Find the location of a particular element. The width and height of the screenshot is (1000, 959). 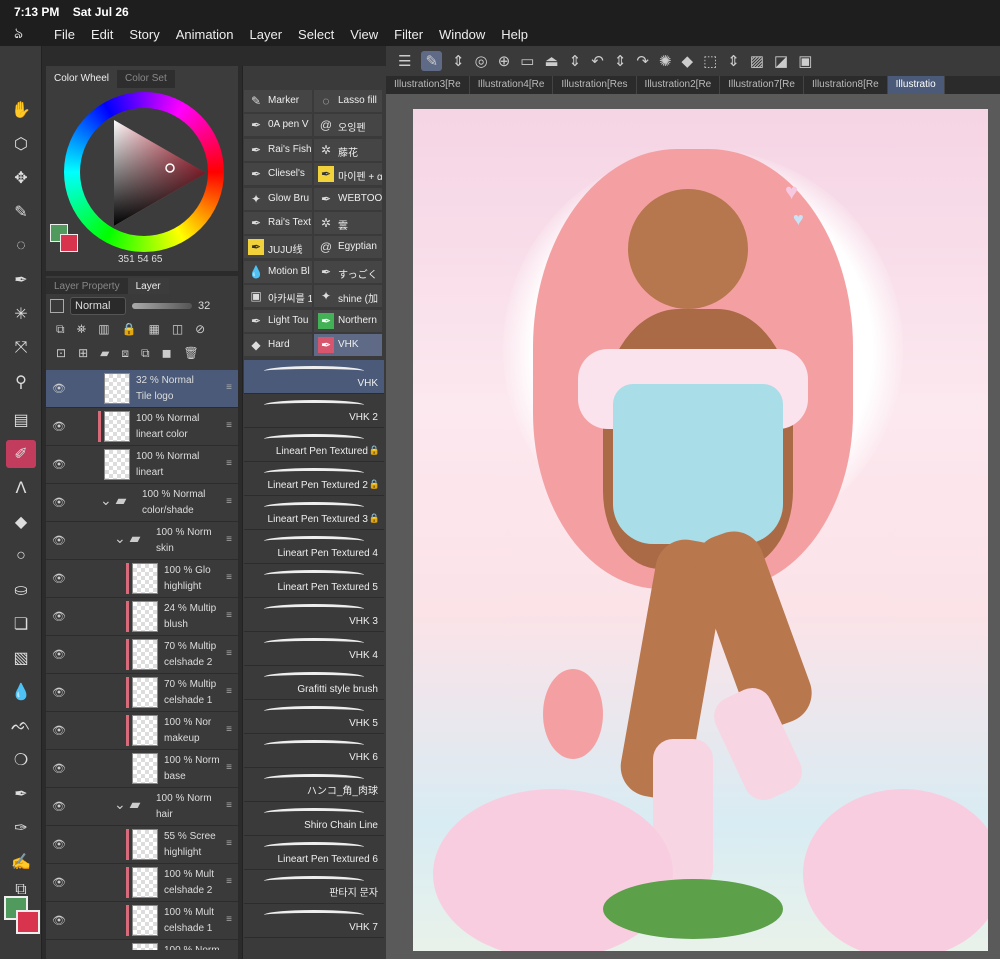

brush-item: VHK 5 is located at coordinates (314, 717).